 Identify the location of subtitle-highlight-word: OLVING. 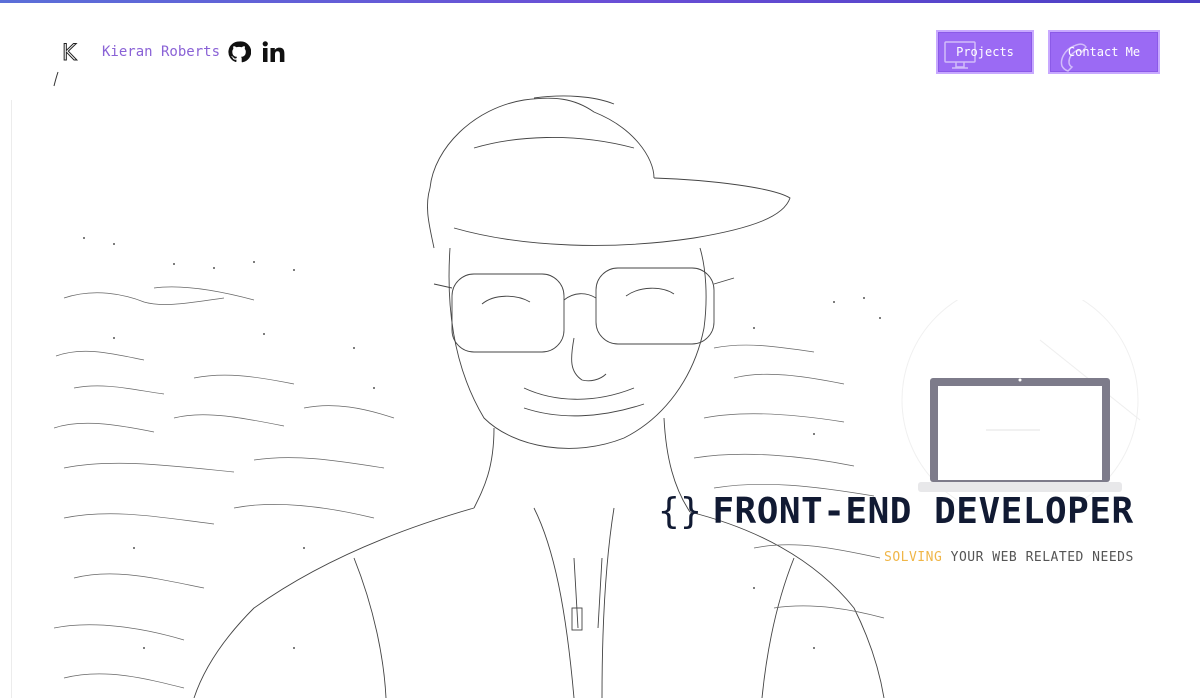
(917, 557).